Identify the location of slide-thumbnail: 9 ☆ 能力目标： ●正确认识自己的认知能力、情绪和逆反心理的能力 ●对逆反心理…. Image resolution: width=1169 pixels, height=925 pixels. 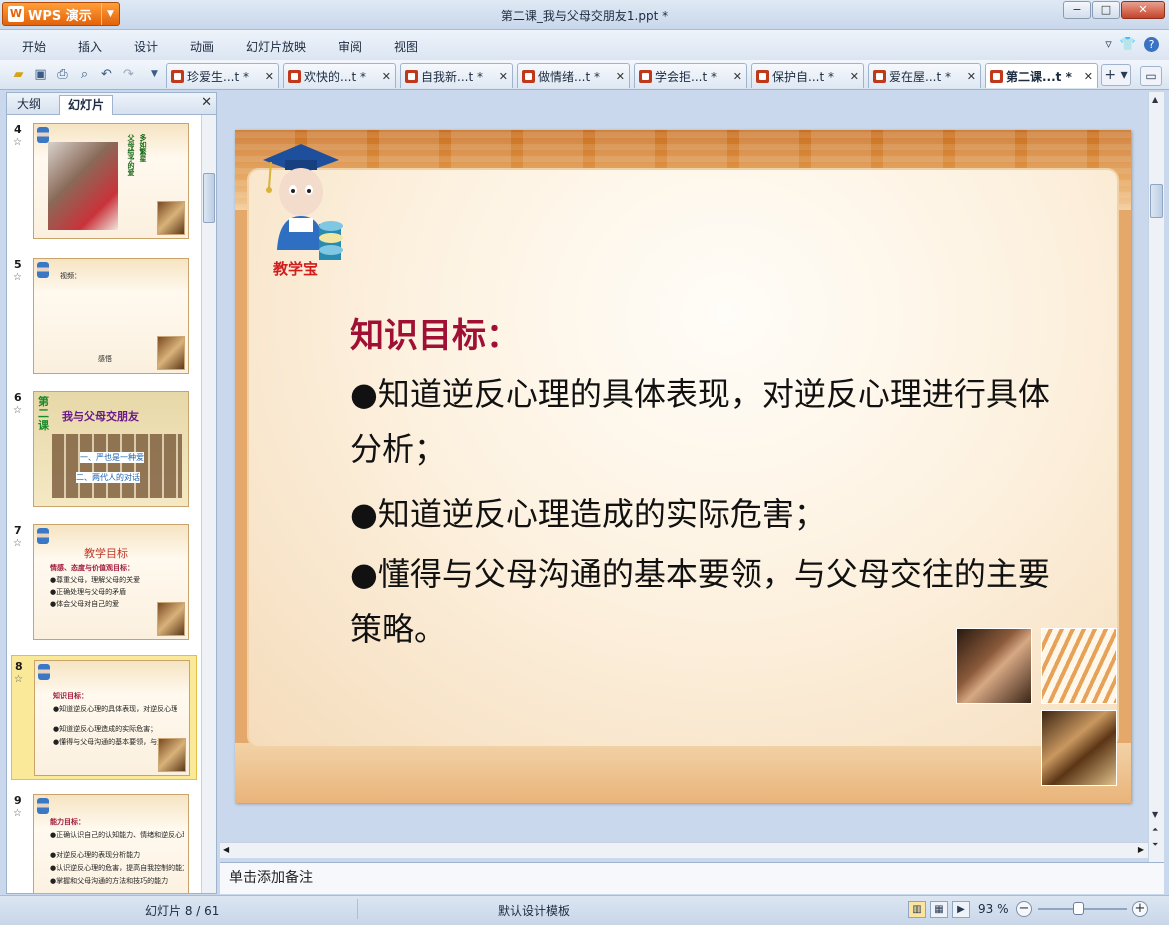
(104, 841).